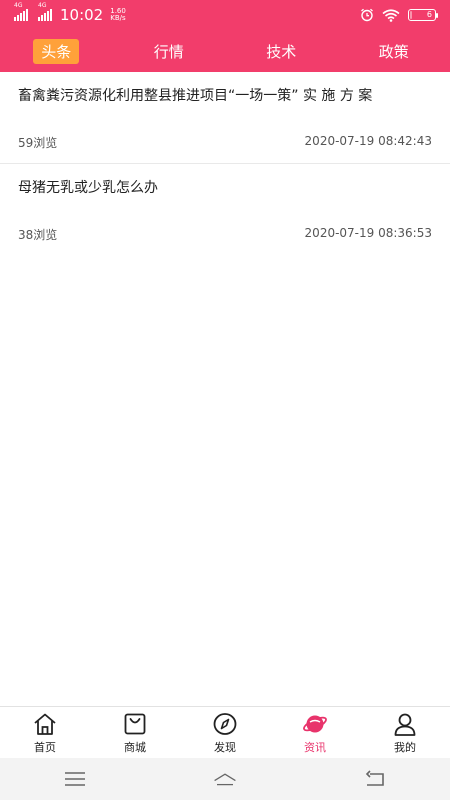 The image size is (450, 800). I want to click on publish-date: 2020-07-19 08:36:53, so click(368, 233).